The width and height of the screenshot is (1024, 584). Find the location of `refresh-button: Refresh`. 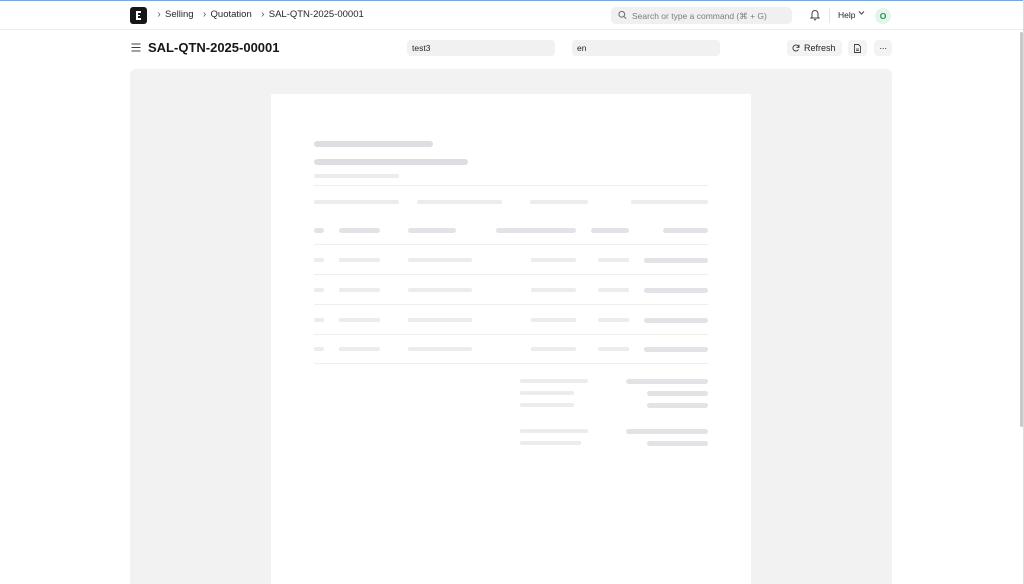

refresh-button: Refresh is located at coordinates (814, 48).